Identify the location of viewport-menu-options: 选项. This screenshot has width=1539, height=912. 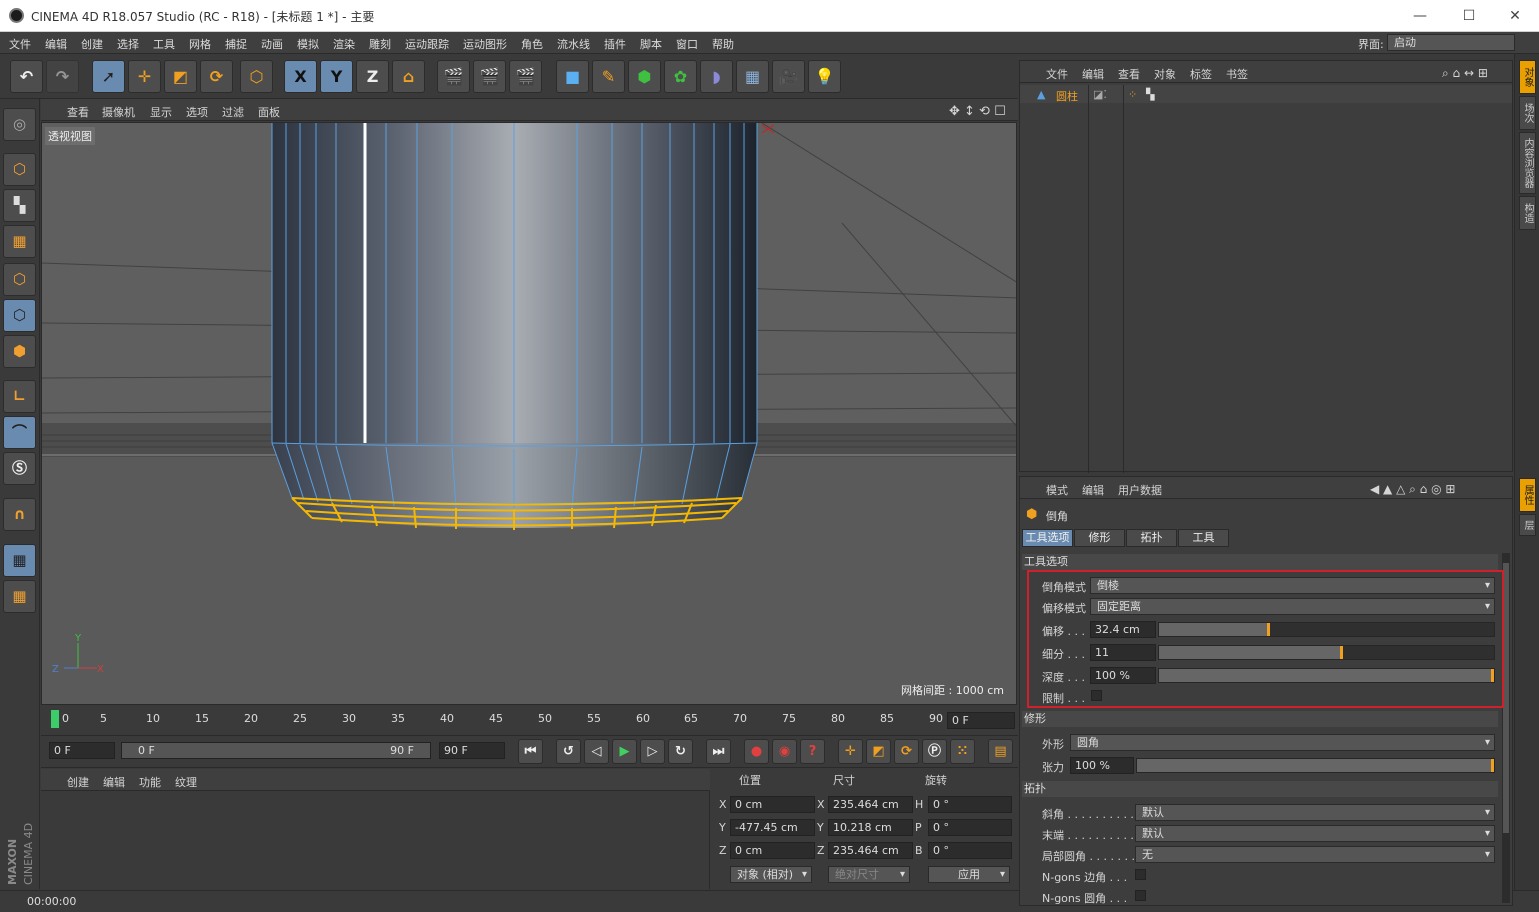
(197, 112).